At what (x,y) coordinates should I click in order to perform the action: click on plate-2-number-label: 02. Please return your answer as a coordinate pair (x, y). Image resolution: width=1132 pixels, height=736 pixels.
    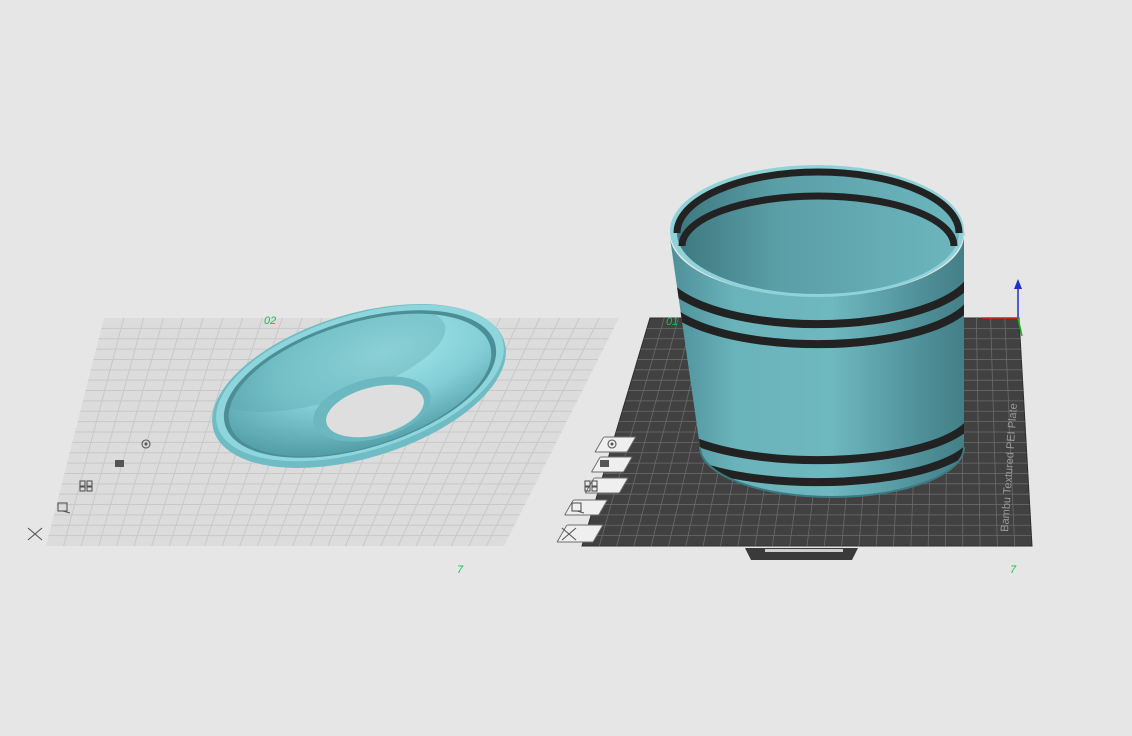
    Looking at the image, I should click on (270, 321).